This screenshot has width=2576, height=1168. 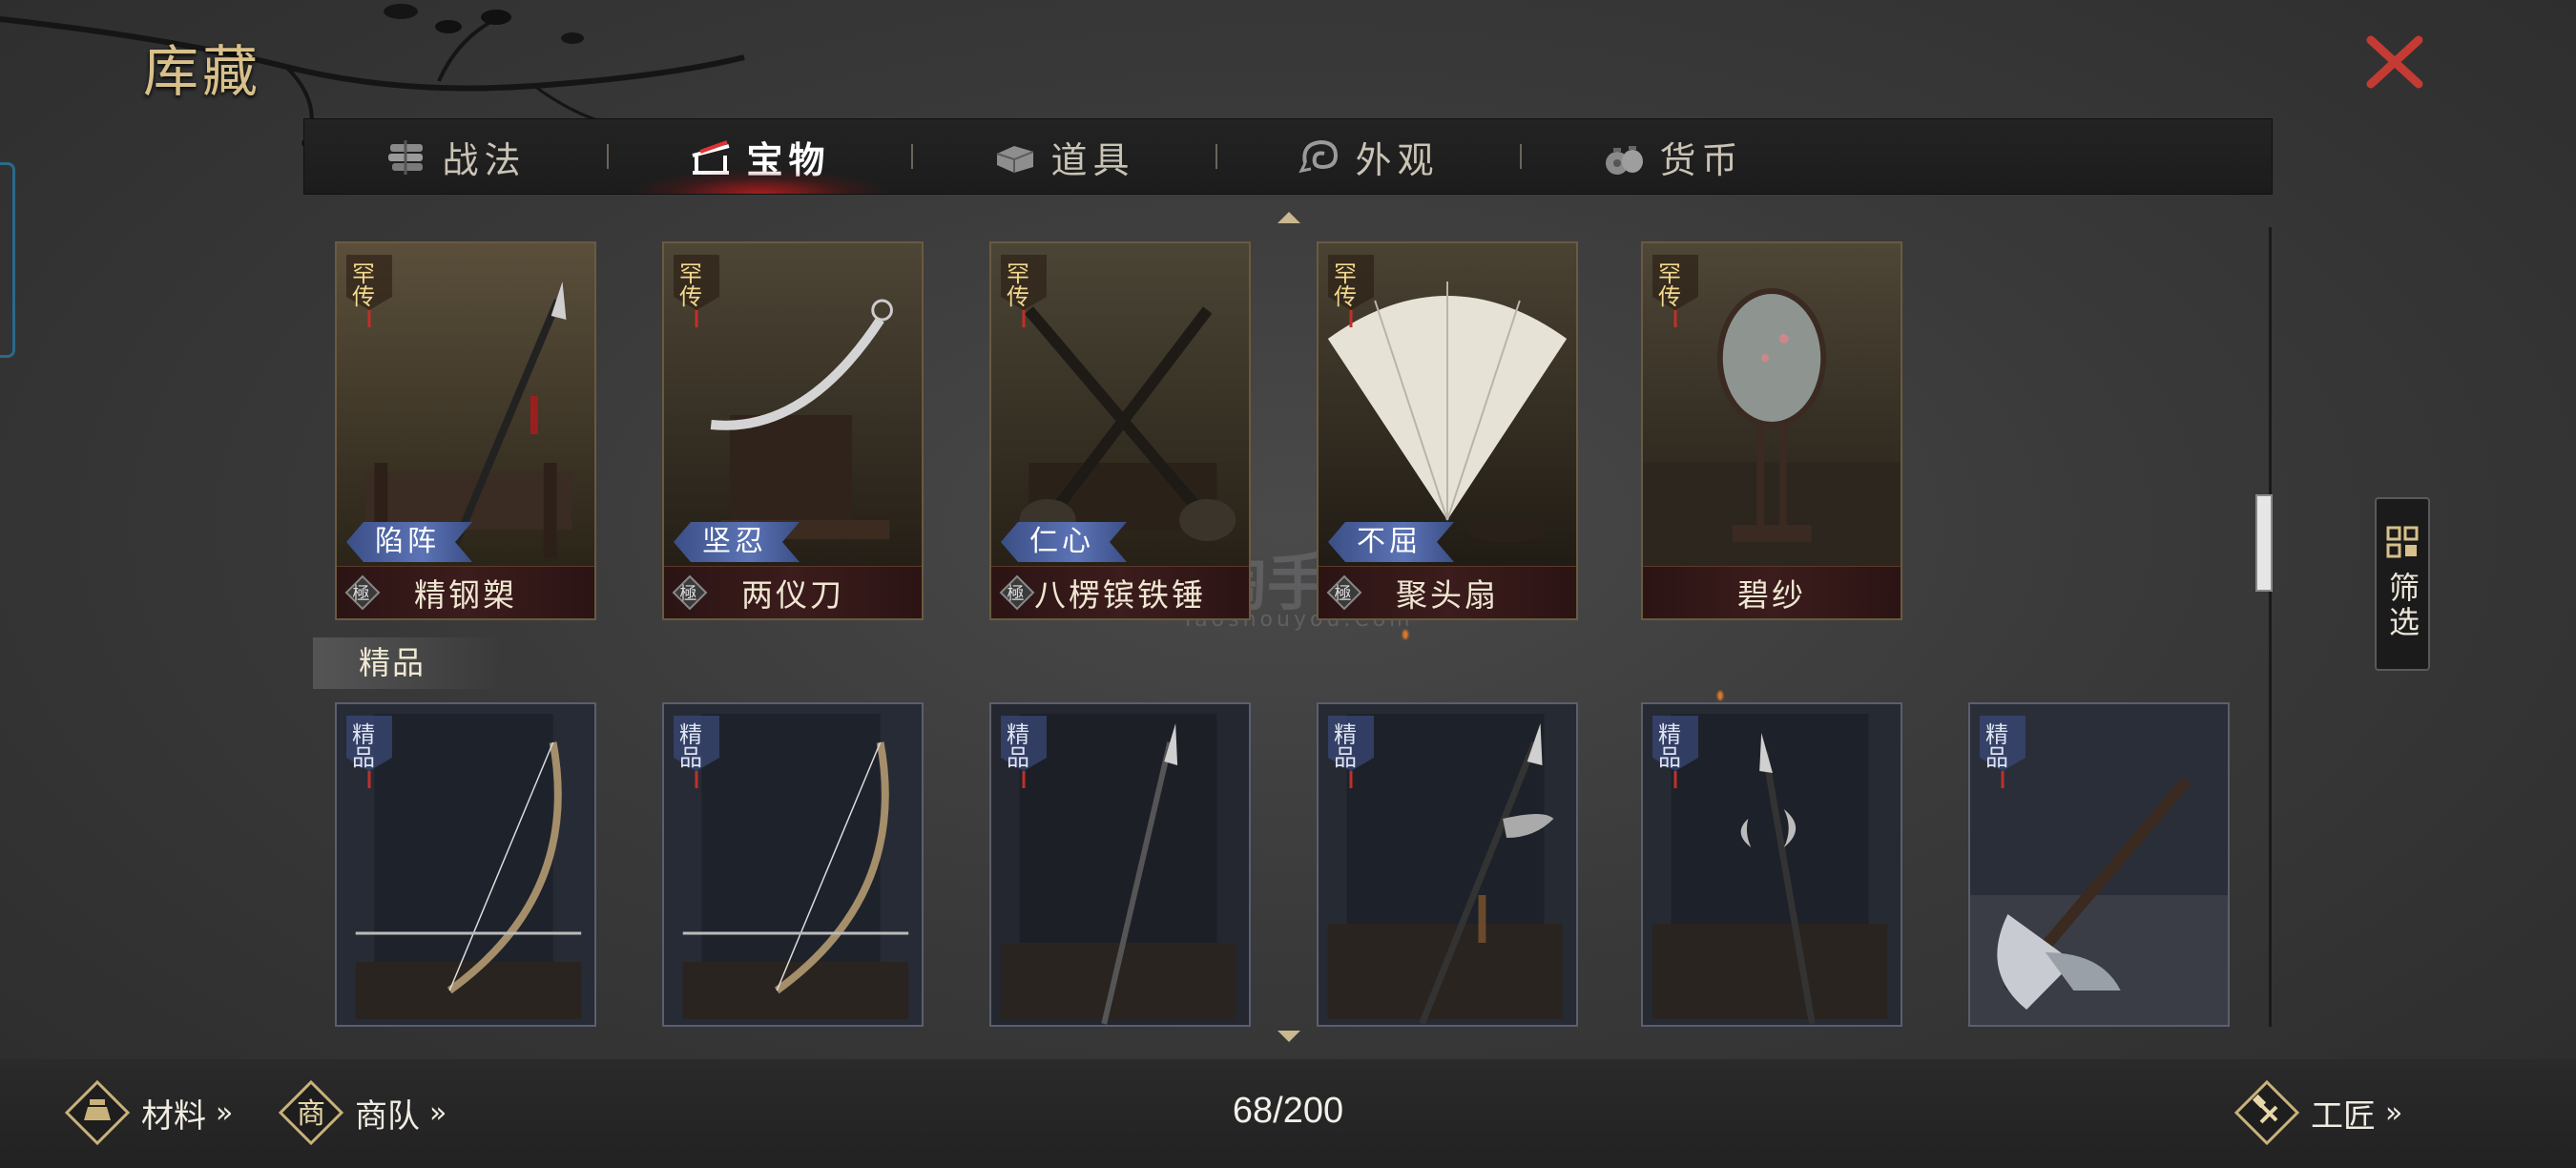 I want to click on tab-label: 货币, so click(x=1701, y=159).